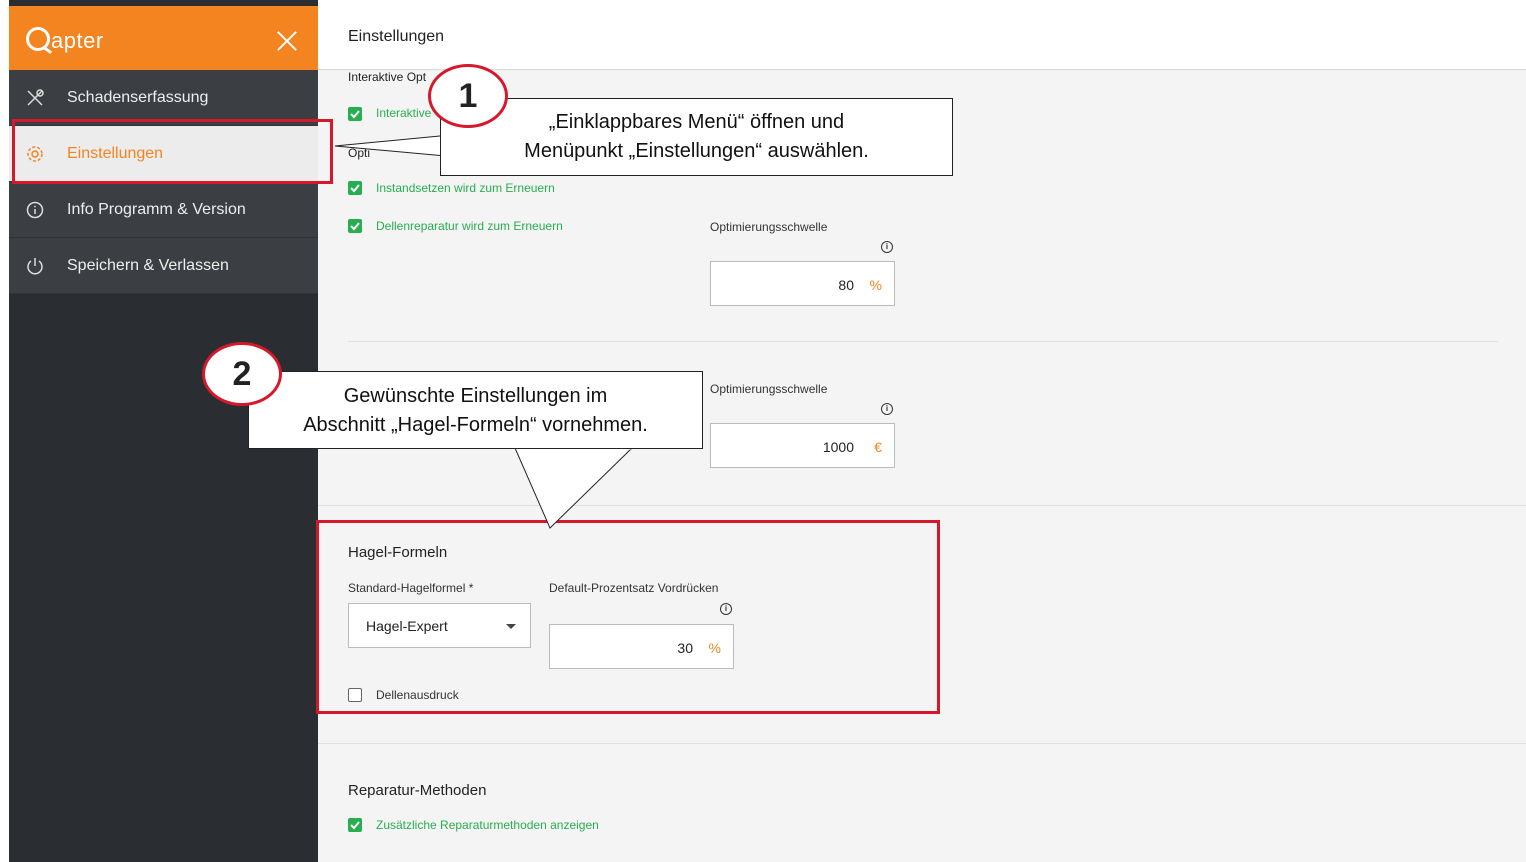 Image resolution: width=1526 pixels, height=862 pixels. I want to click on section-heading-partial: Opti, so click(359, 153).